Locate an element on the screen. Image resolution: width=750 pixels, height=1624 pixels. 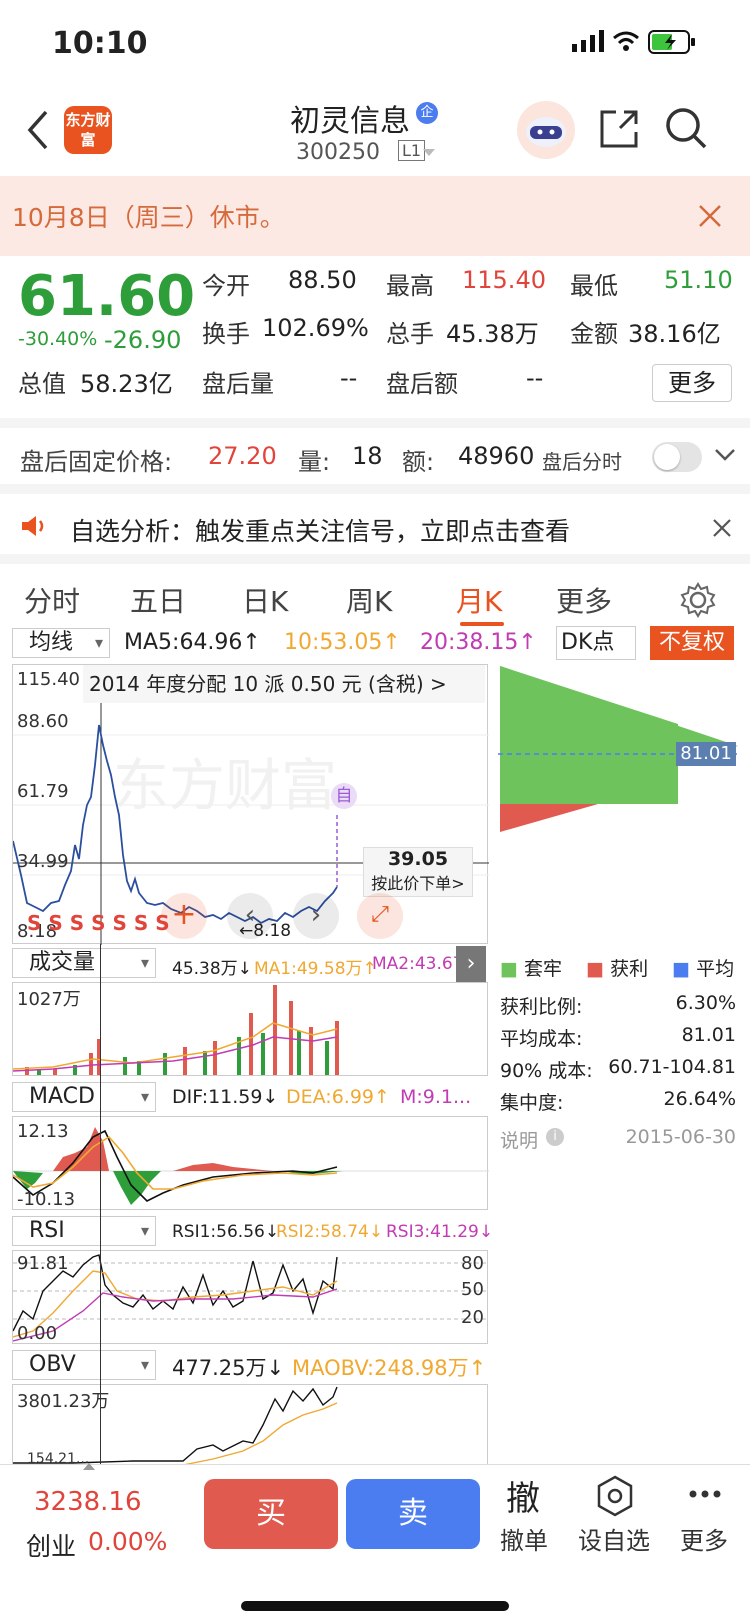
status-bar: 10:10 is located at coordinates (375, 44).